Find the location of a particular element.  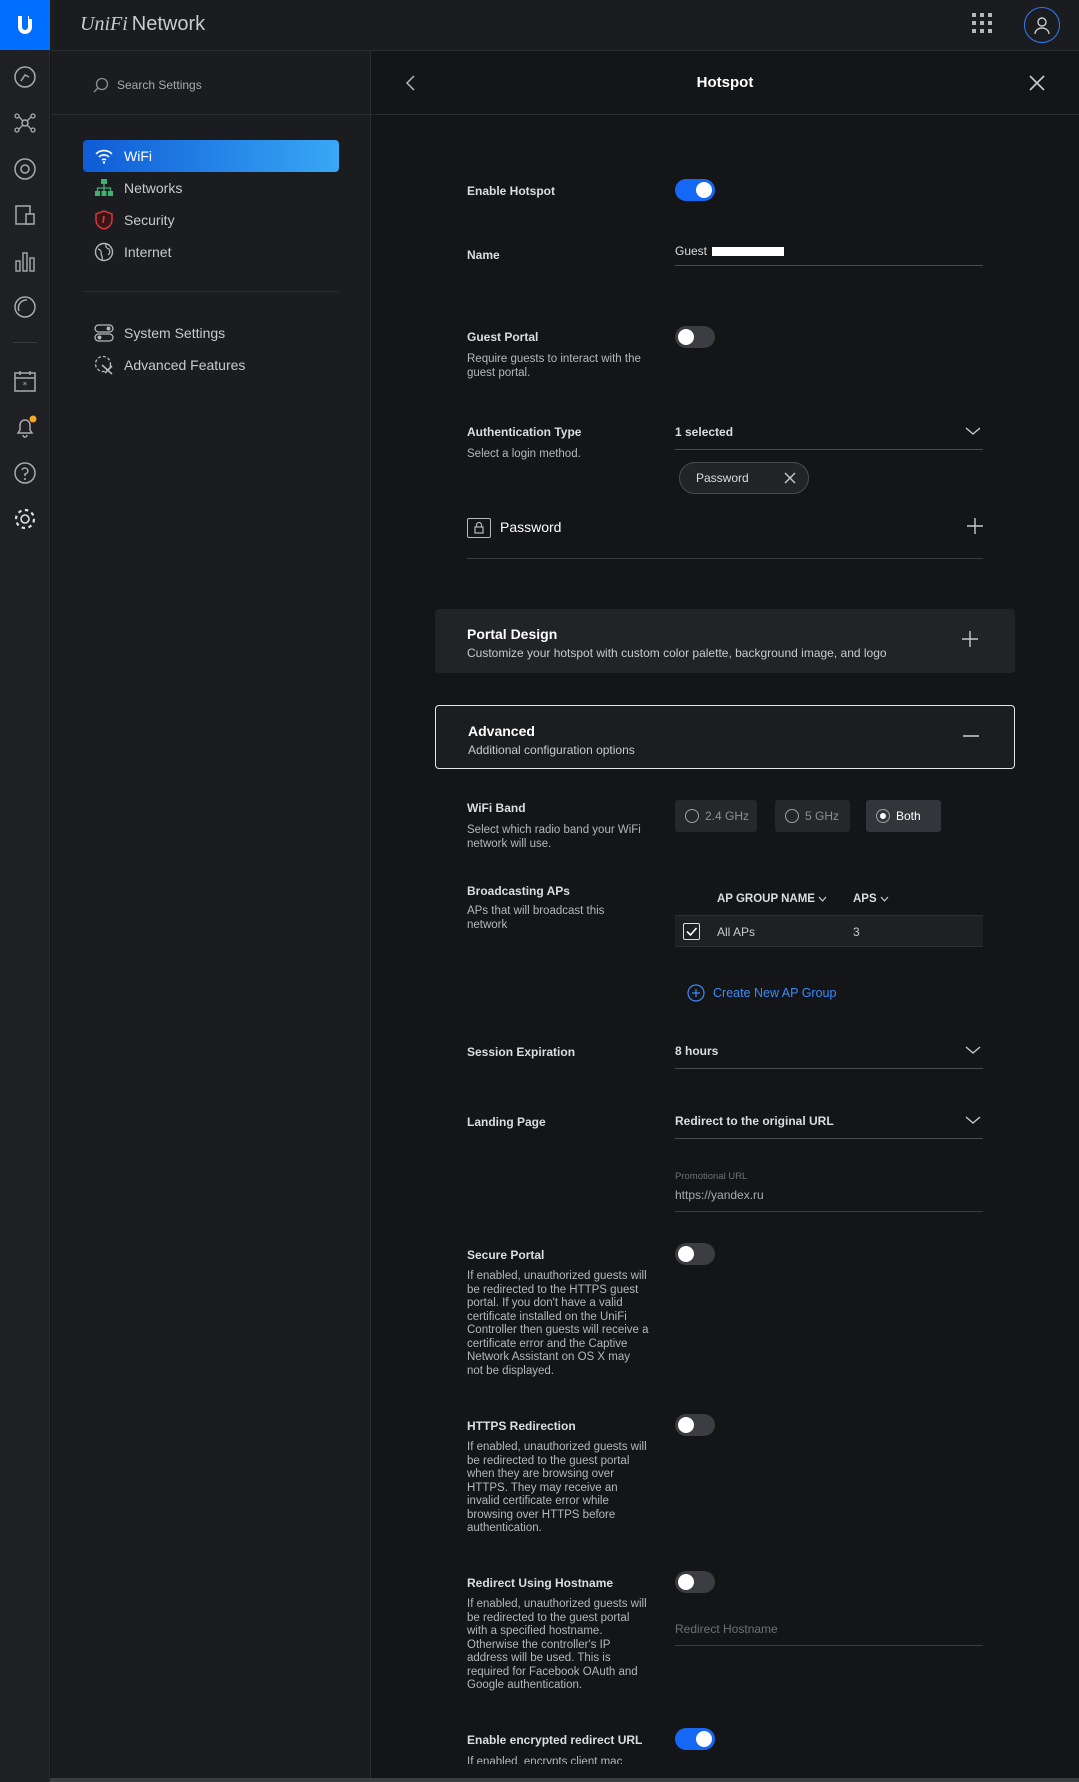

band-option-label: 5 GHz is located at coordinates (822, 816).